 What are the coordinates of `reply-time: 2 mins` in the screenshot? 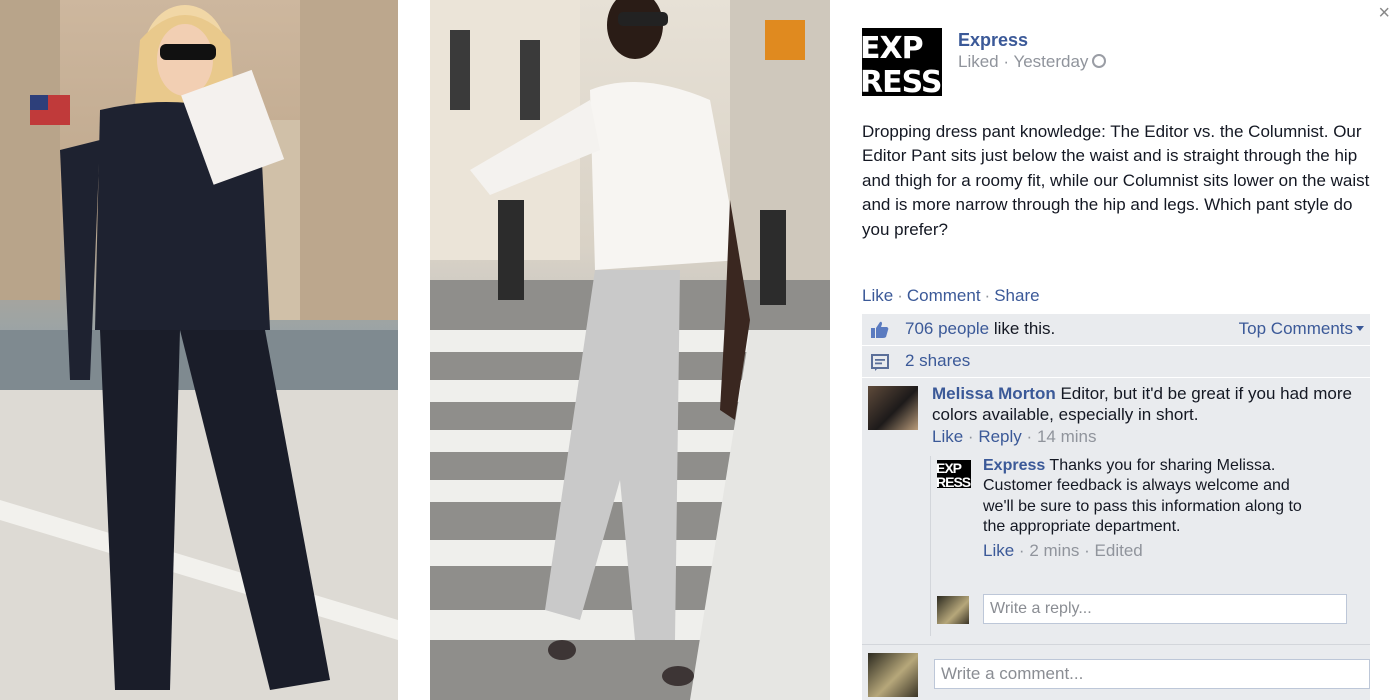 It's located at (1054, 550).